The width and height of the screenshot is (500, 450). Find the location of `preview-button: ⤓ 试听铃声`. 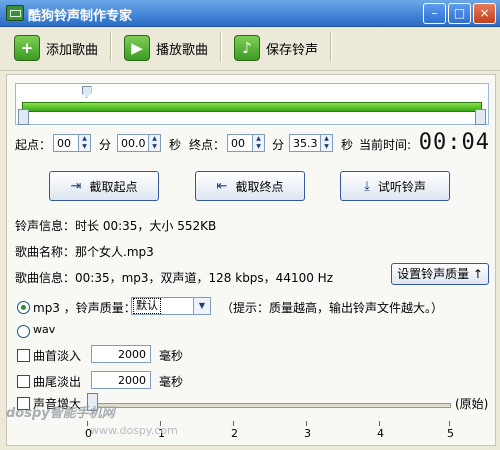

preview-button: ⤓ 试听铃声 is located at coordinates (395, 186).